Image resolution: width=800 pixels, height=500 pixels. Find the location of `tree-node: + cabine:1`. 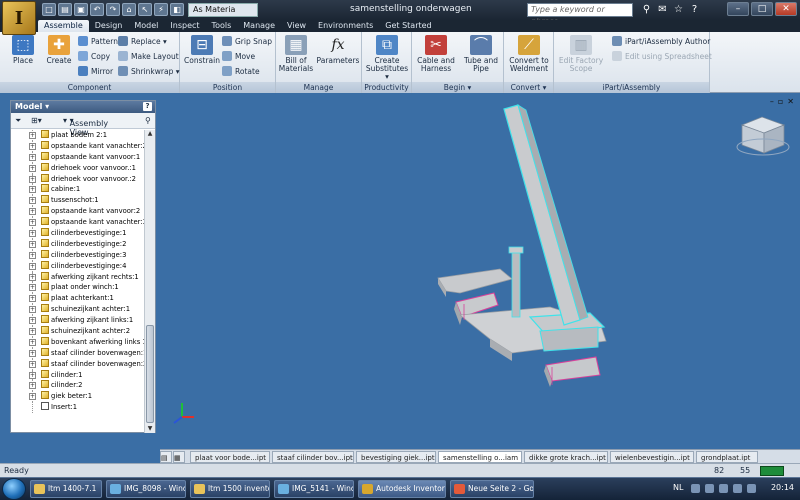

tree-node: + cabine:1 is located at coordinates (78, 190).